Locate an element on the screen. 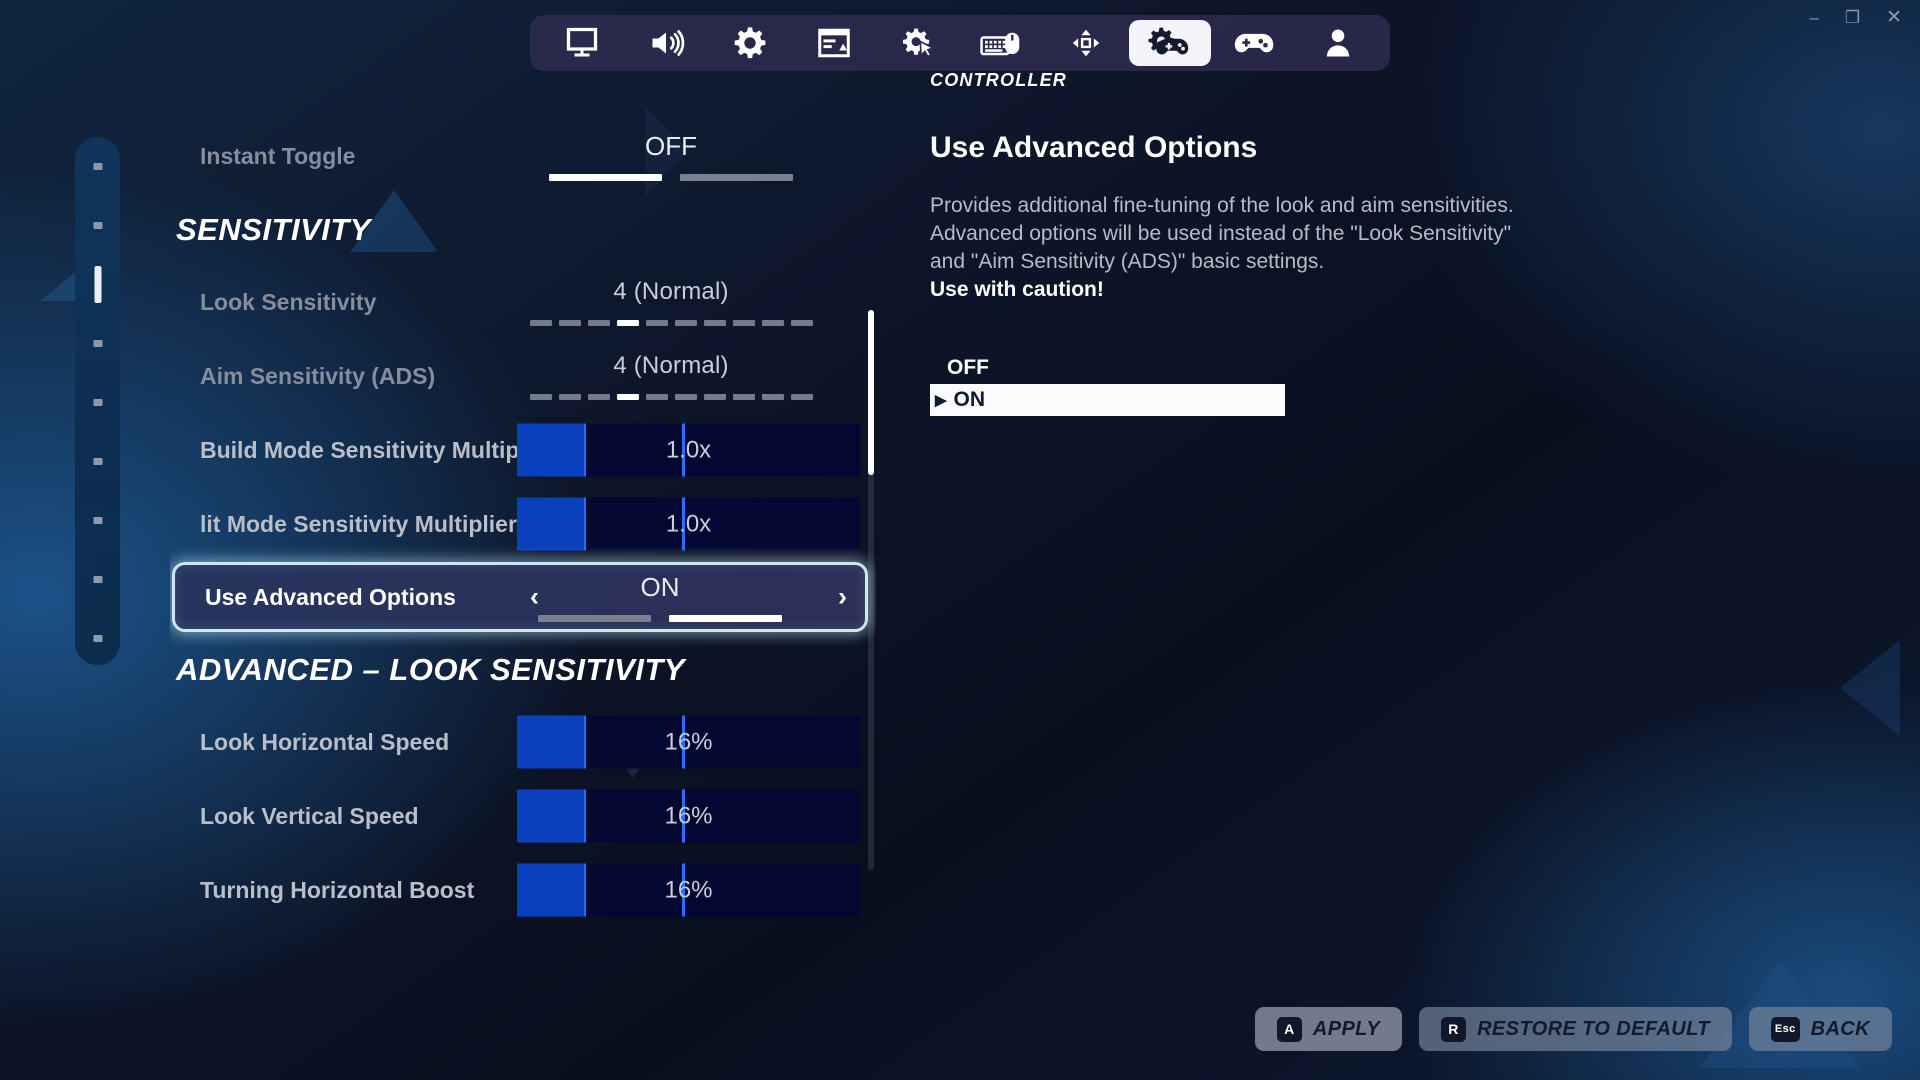 This screenshot has width=1920, height=1080. back-button: Esc BACK is located at coordinates (1820, 1029).